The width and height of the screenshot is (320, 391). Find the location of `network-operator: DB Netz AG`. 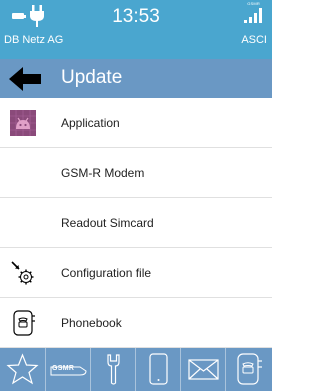

network-operator: DB Netz AG is located at coordinates (34, 40).